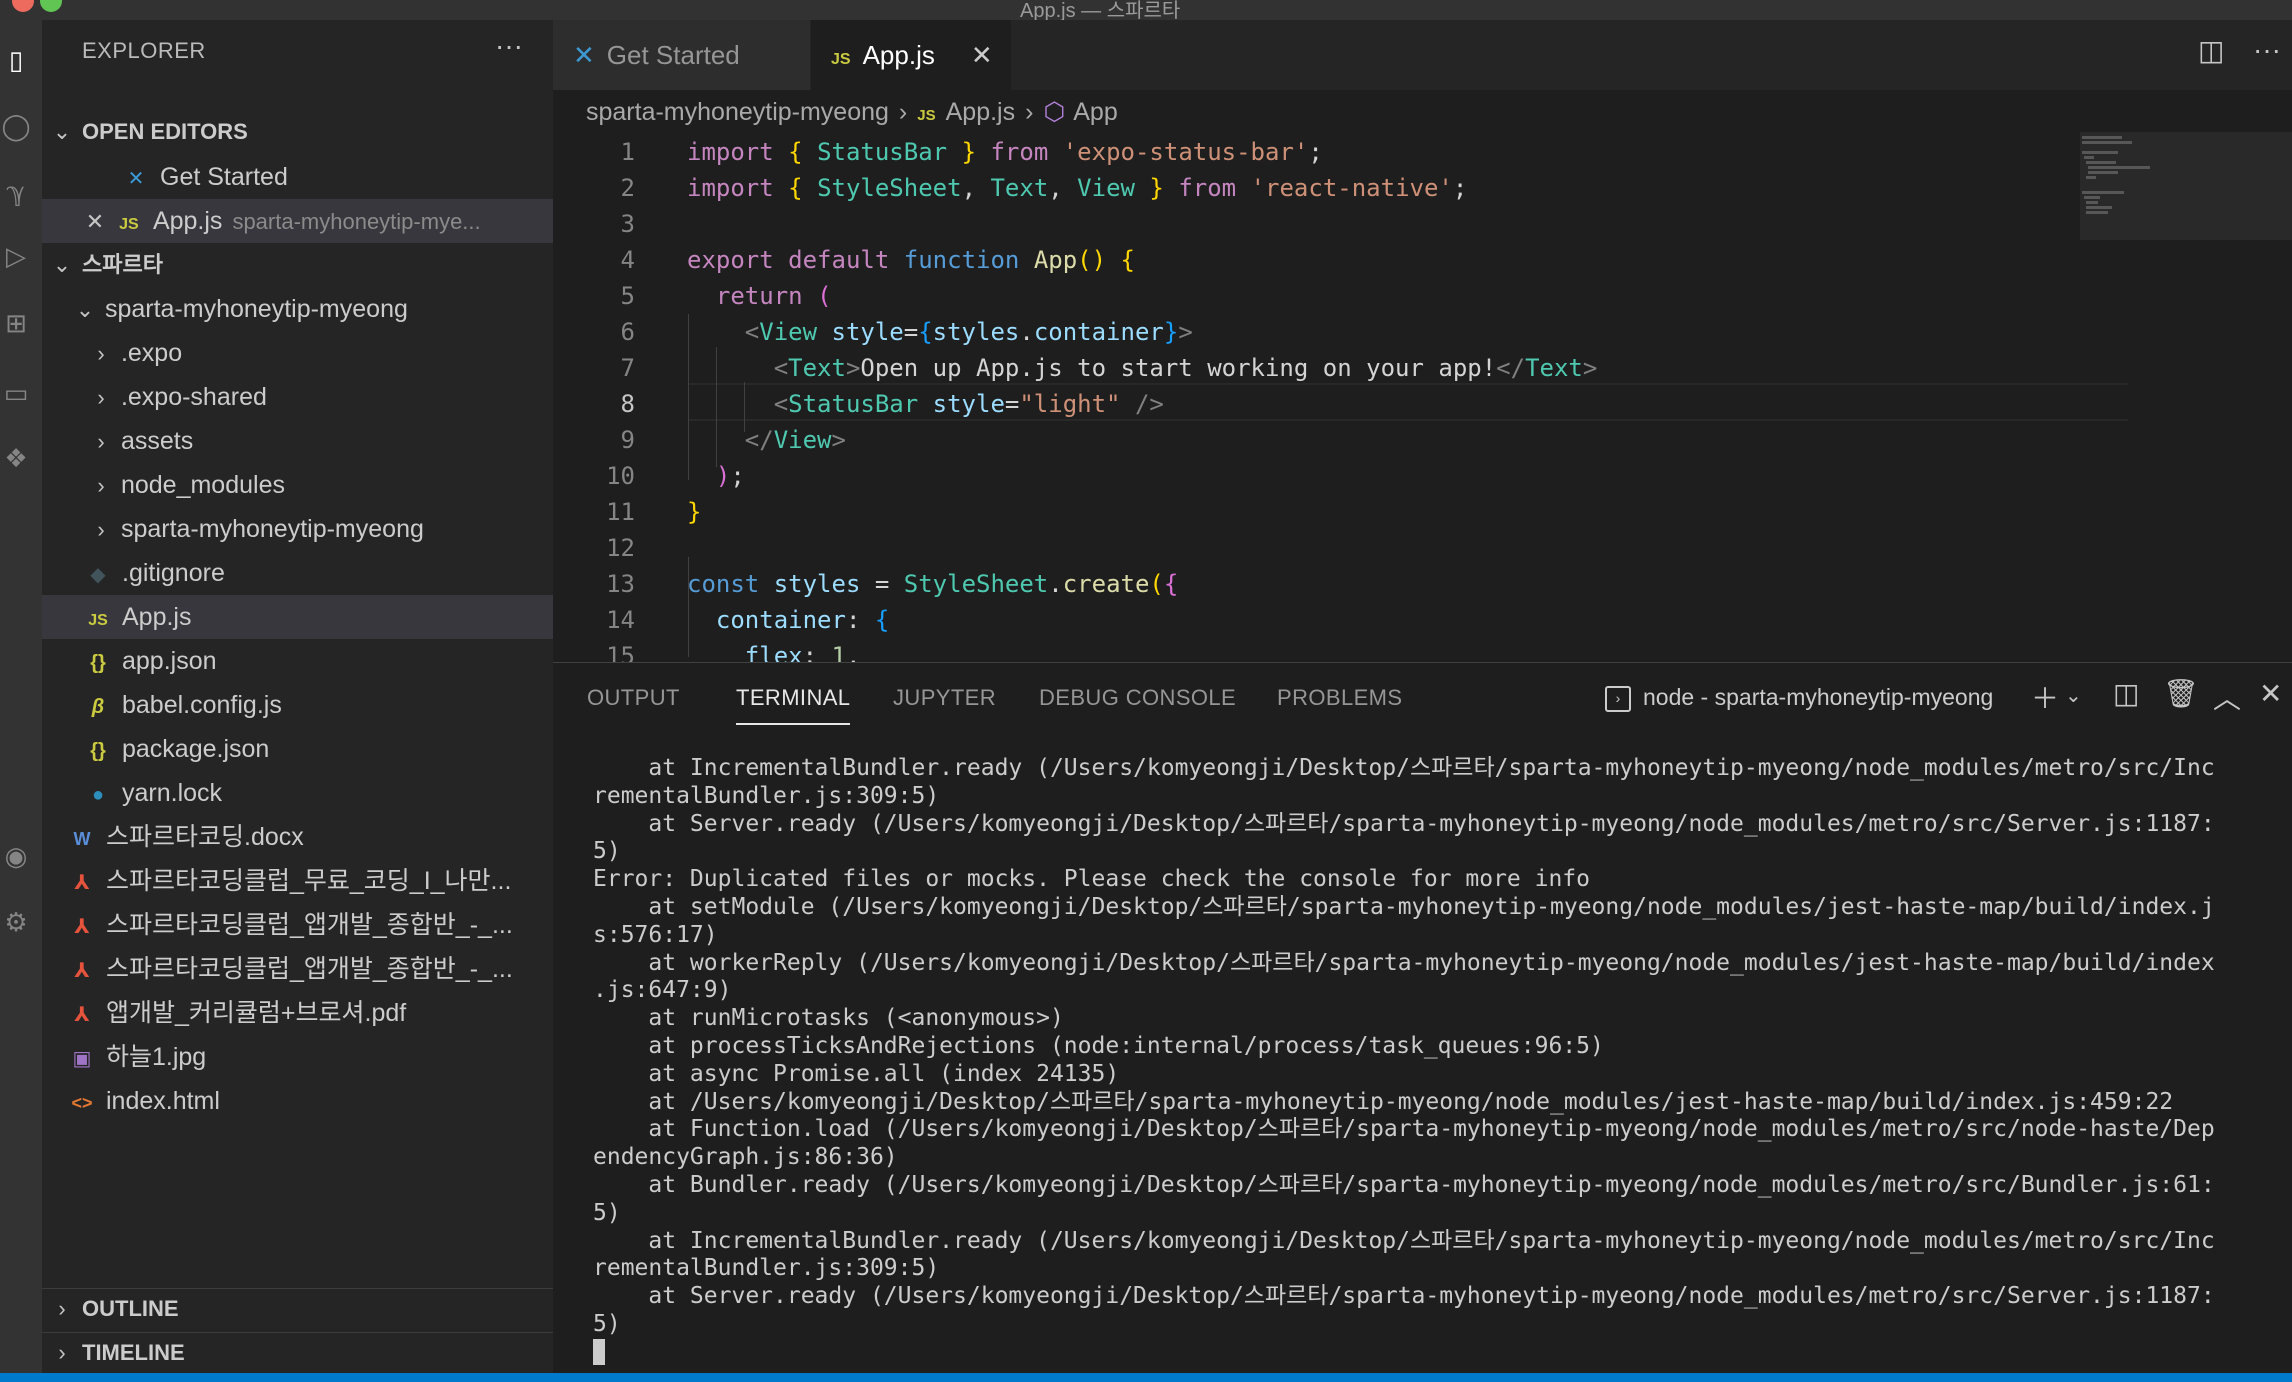 Image resolution: width=2292 pixels, height=1382 pixels. What do you see at coordinates (2186, 186) in the screenshot?
I see `minimap-slider` at bounding box center [2186, 186].